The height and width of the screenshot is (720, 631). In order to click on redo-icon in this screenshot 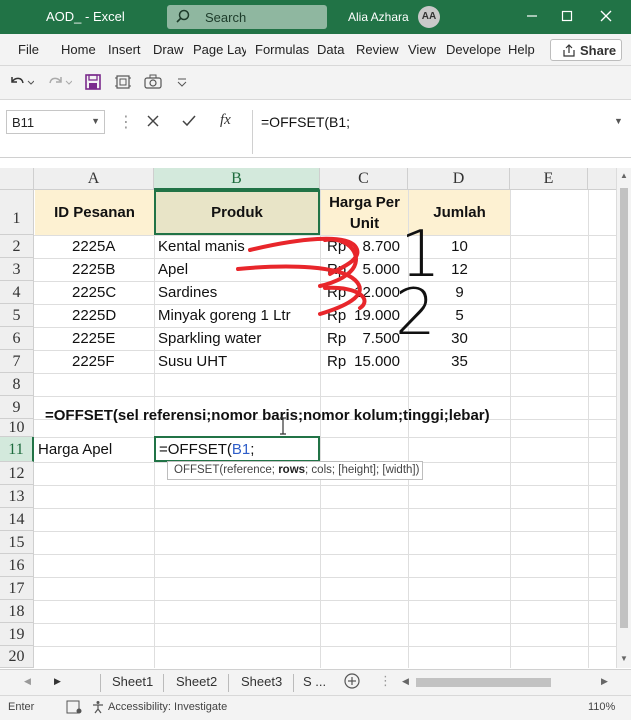, I will do `click(59, 83)`.